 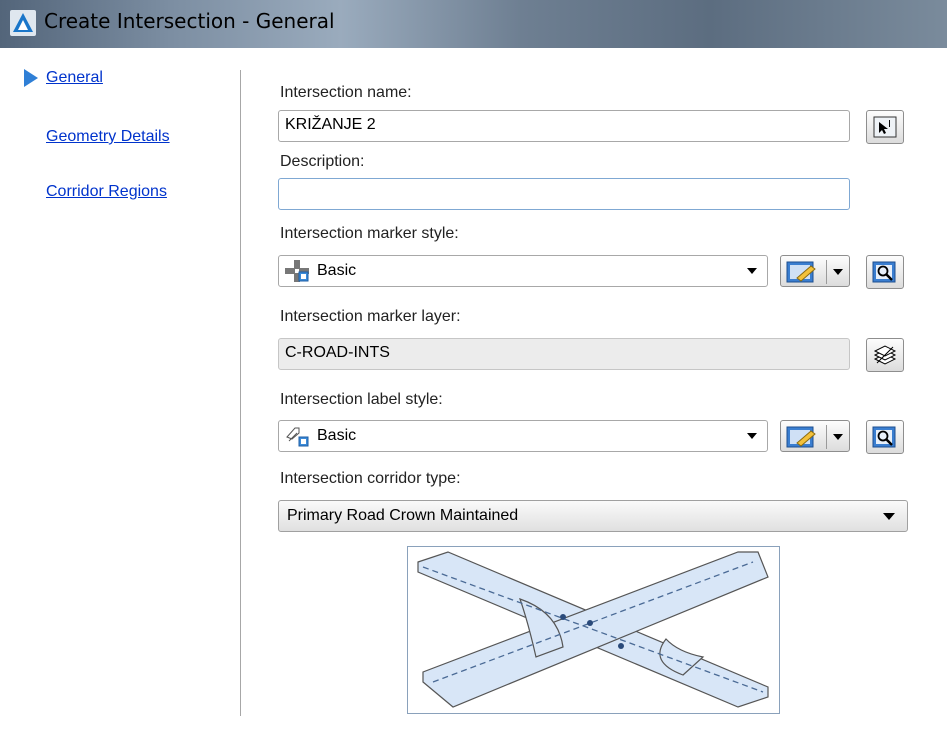 I want to click on label-style-value: Basic, so click(x=337, y=435).